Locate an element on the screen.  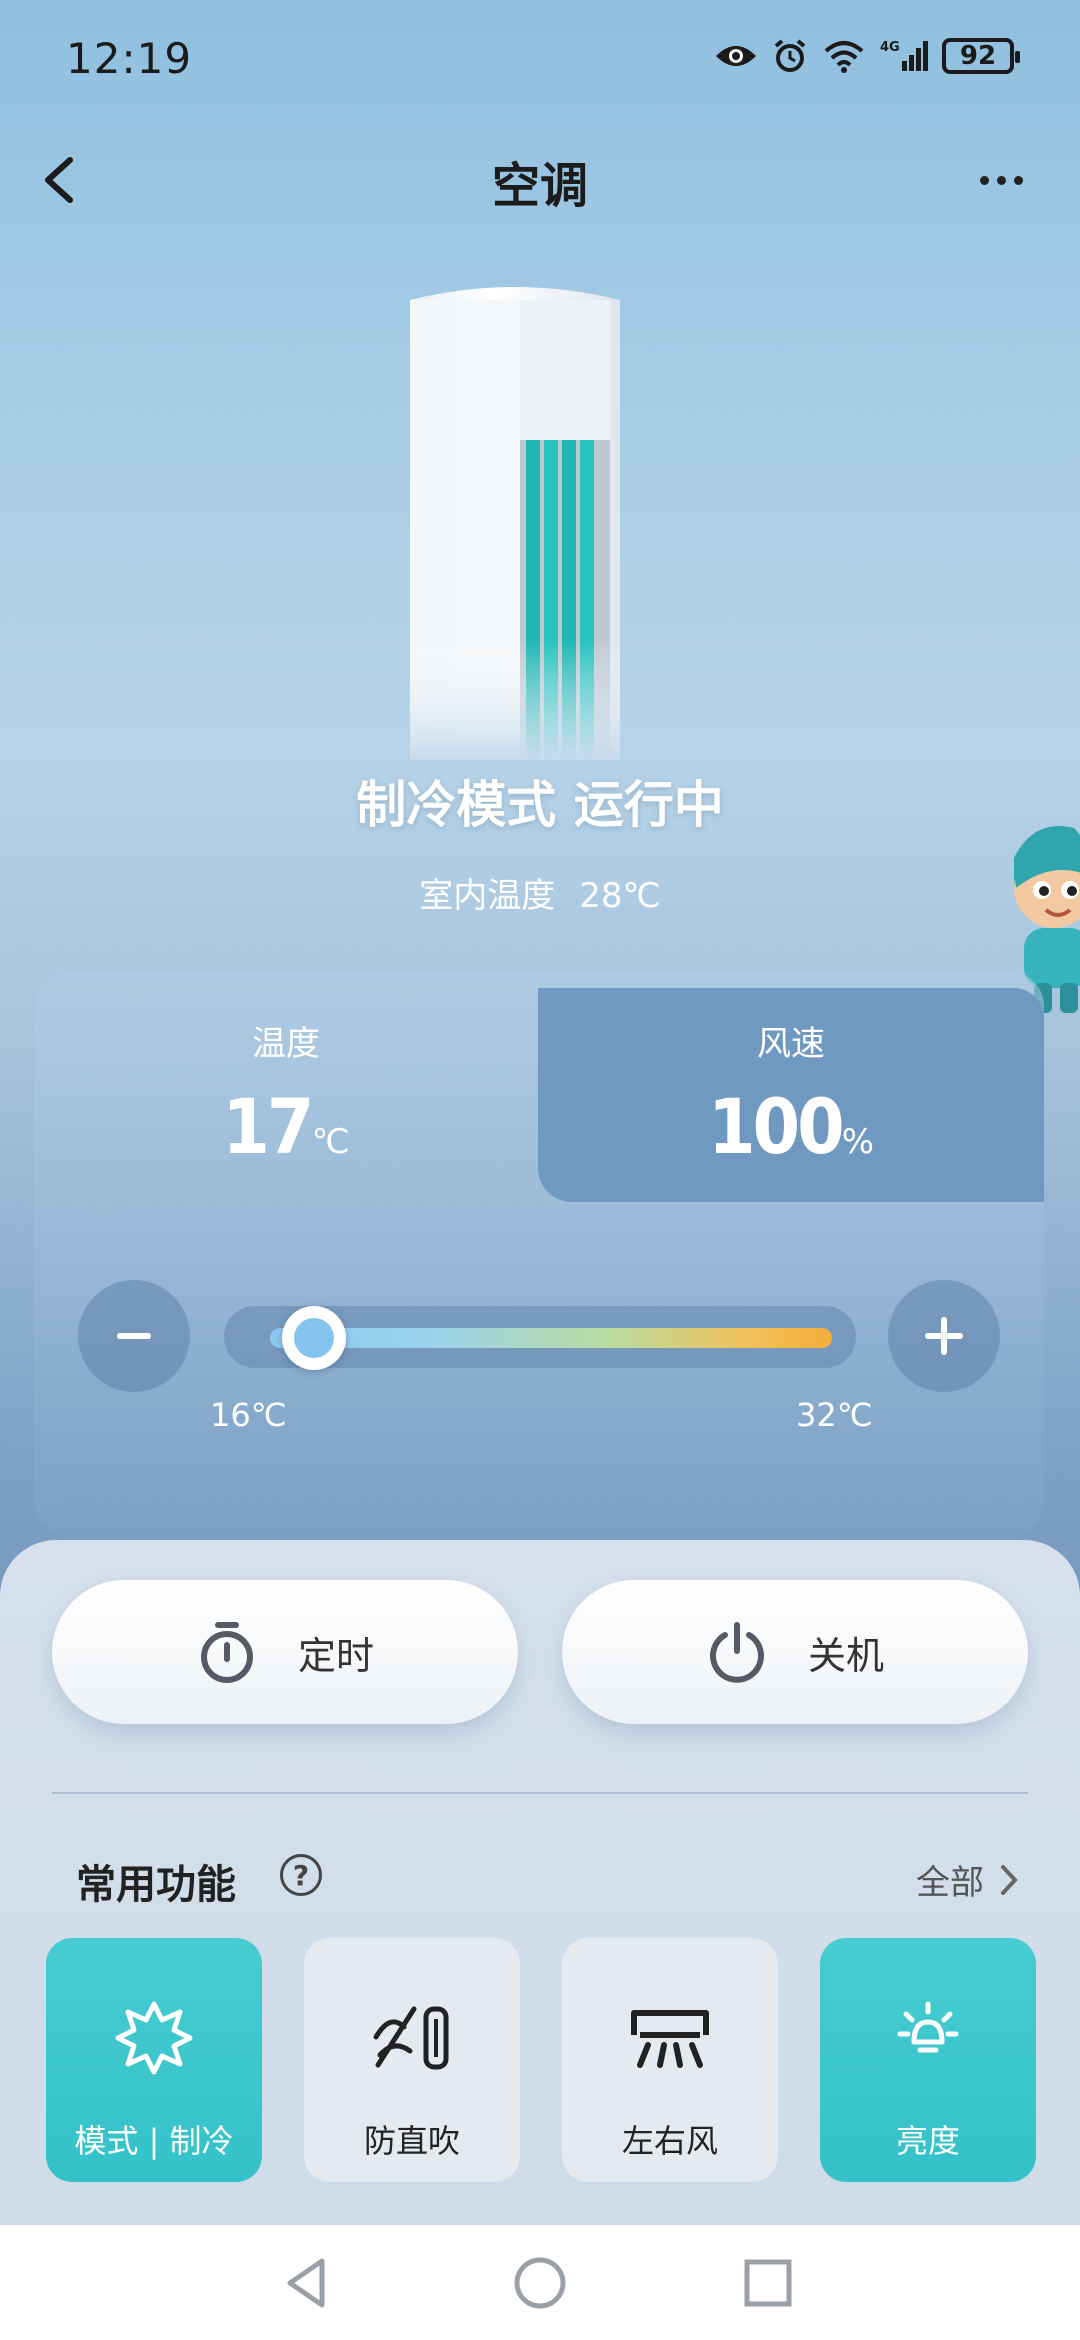
slider-max-label: 32℃ is located at coordinates (834, 1415).